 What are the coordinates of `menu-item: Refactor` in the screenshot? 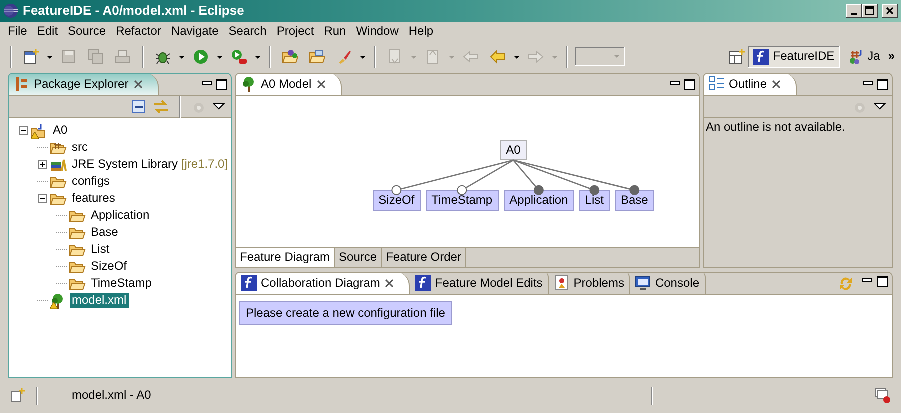 It's located at (138, 31).